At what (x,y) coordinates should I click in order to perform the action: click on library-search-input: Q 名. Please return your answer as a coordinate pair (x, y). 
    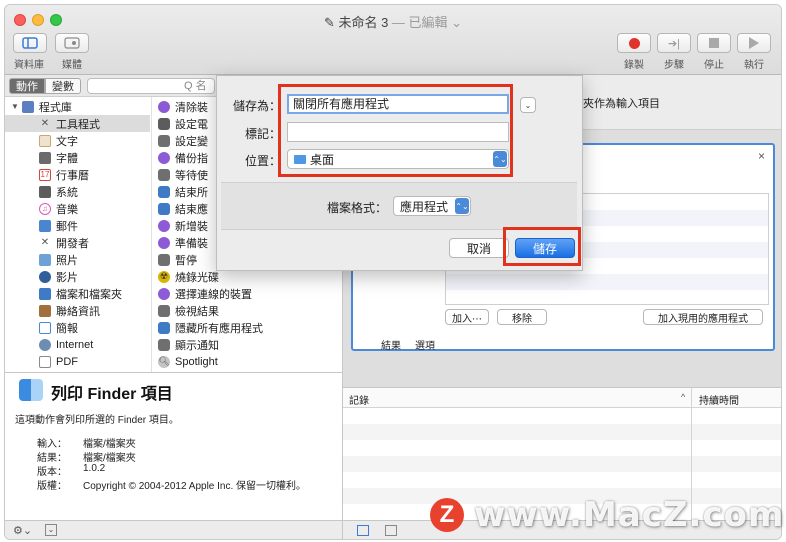
    Looking at the image, I should click on (151, 86).